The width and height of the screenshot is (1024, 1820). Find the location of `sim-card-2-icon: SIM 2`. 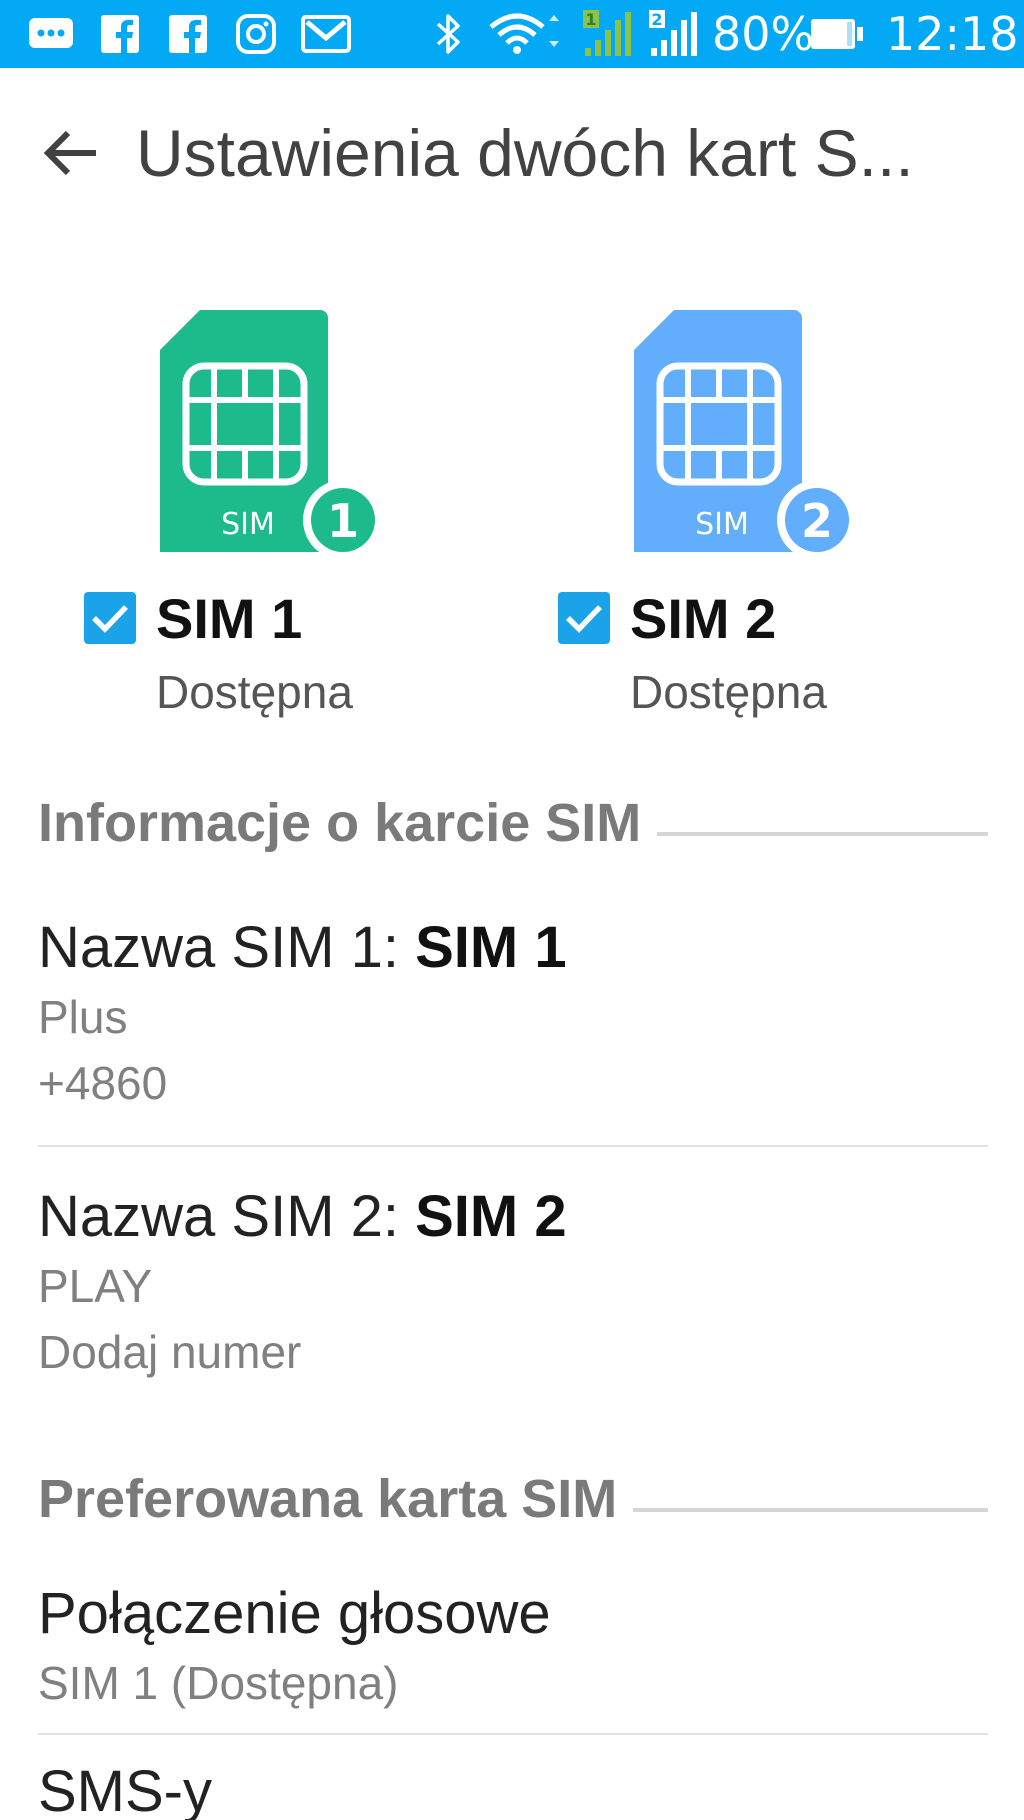

sim-card-2-icon: SIM 2 is located at coordinates (754, 430).